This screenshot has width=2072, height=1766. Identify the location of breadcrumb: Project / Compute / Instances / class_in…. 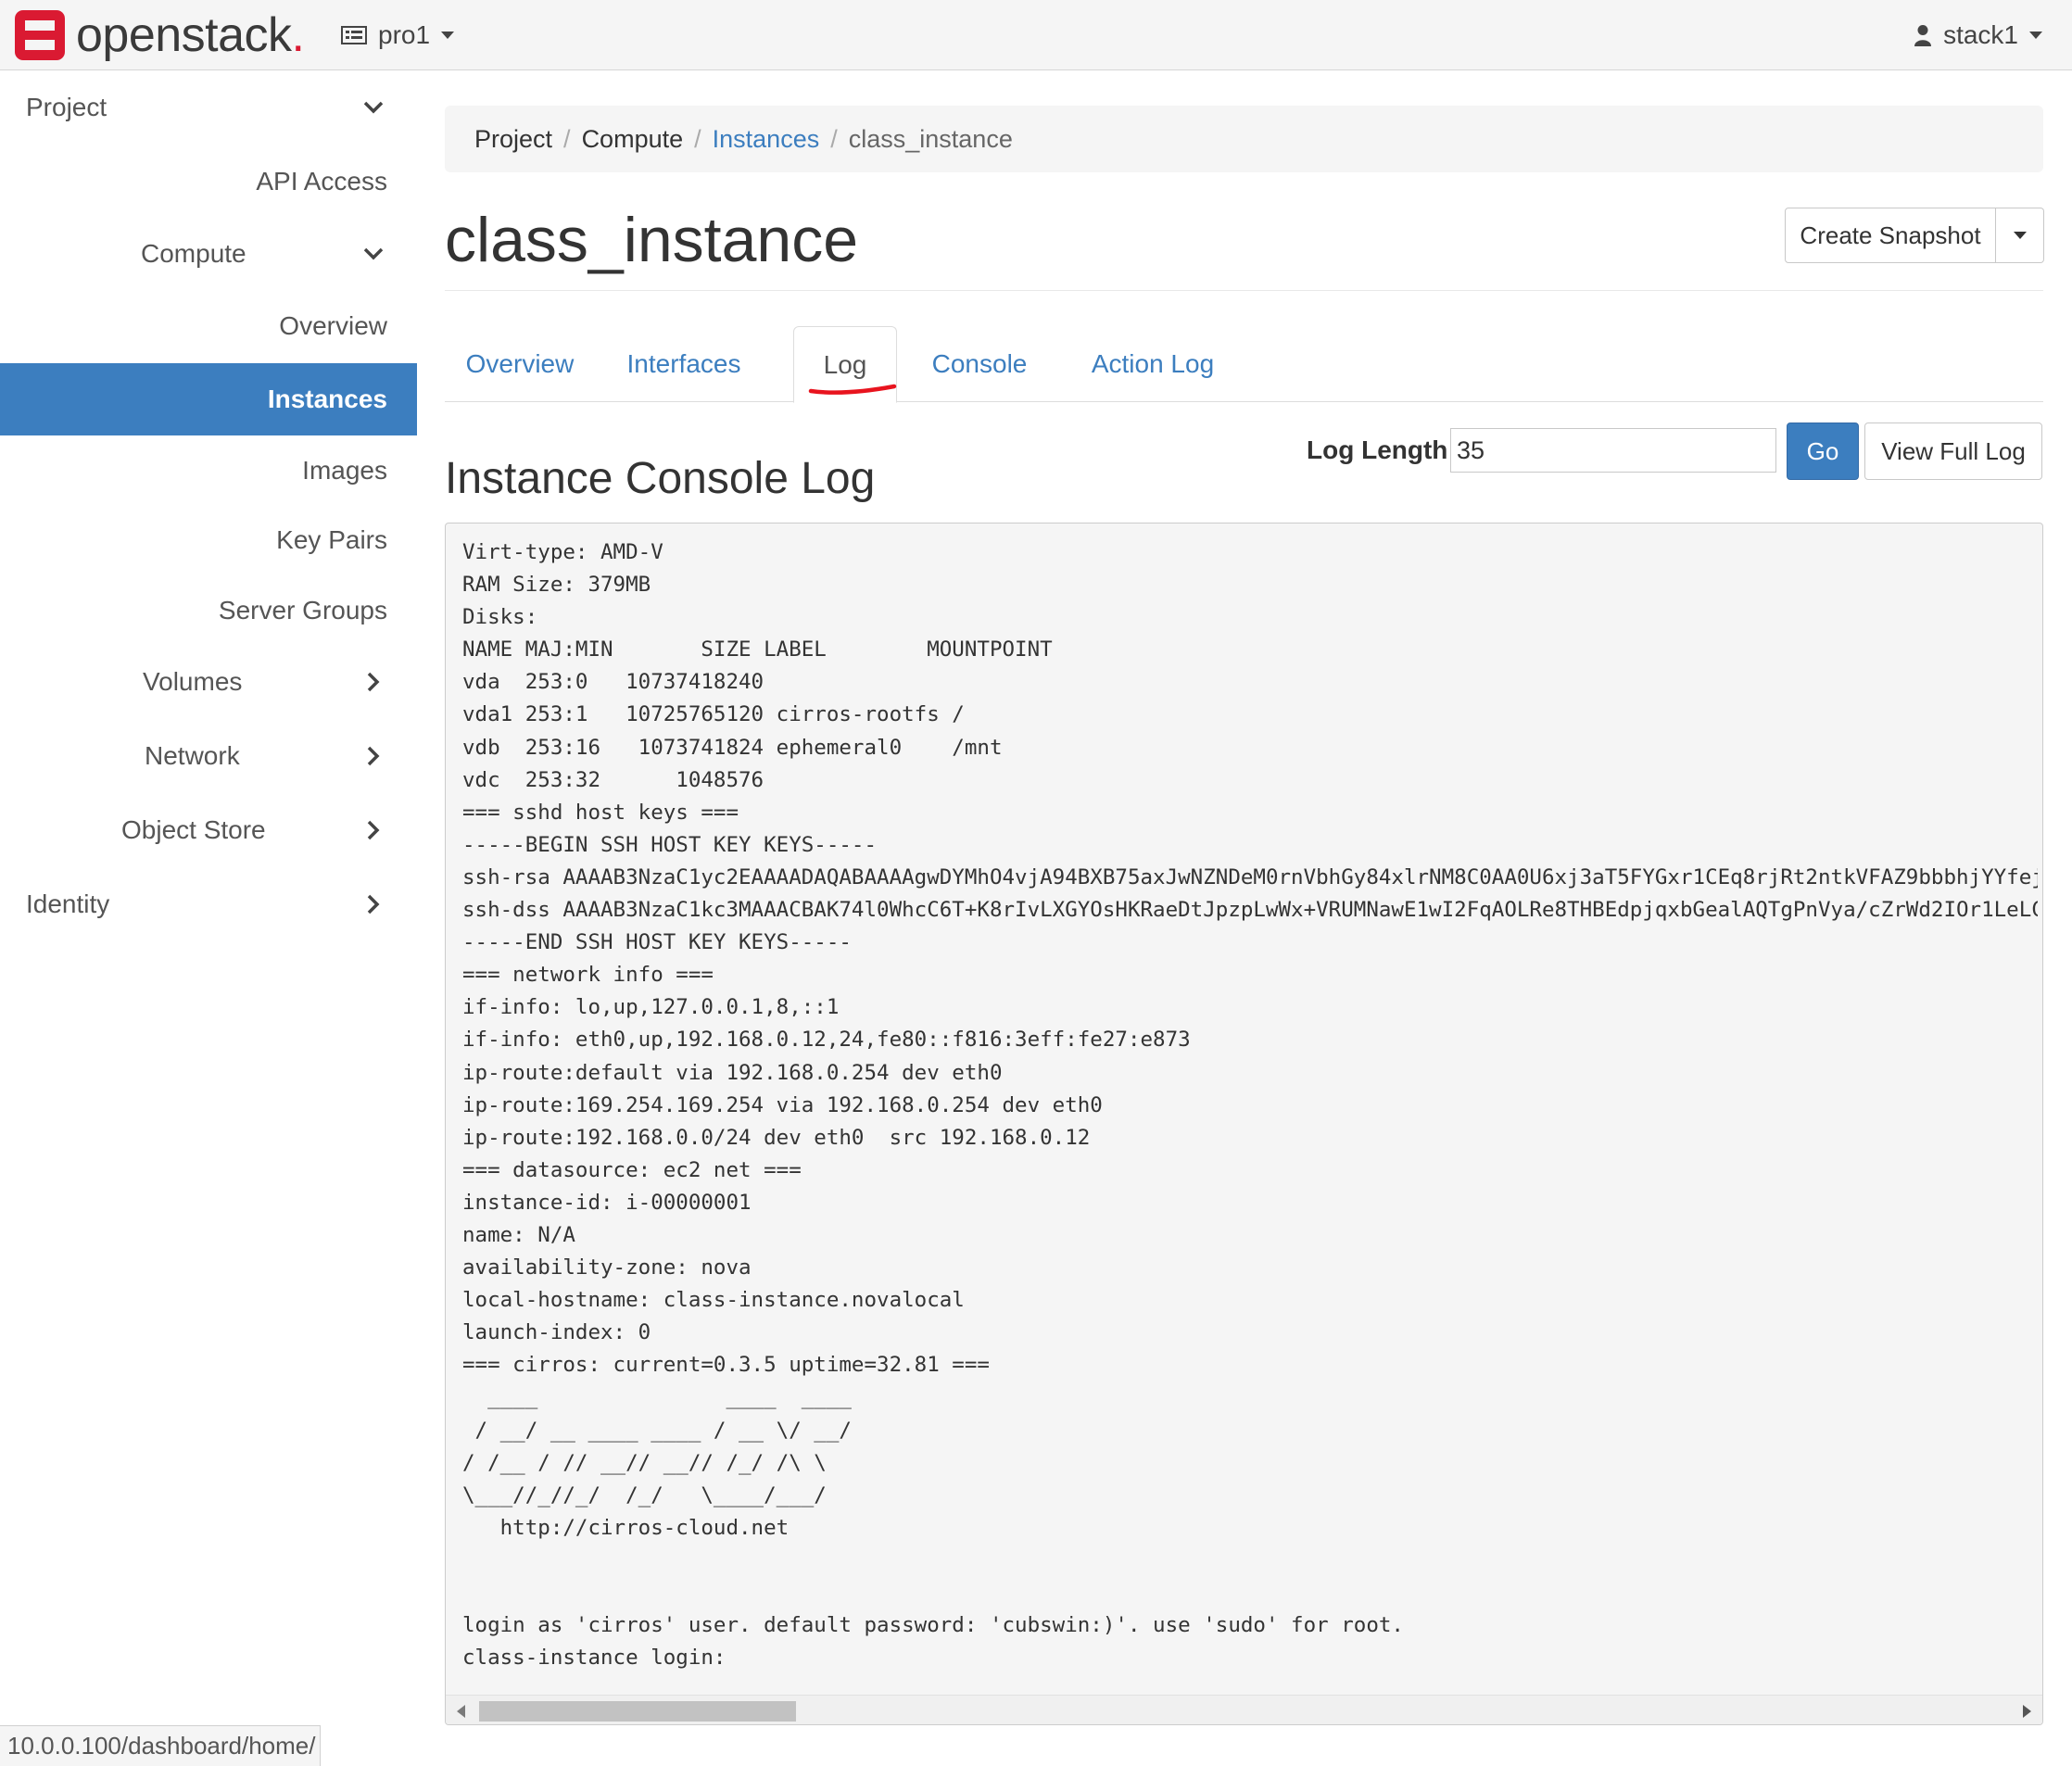
(1244, 139).